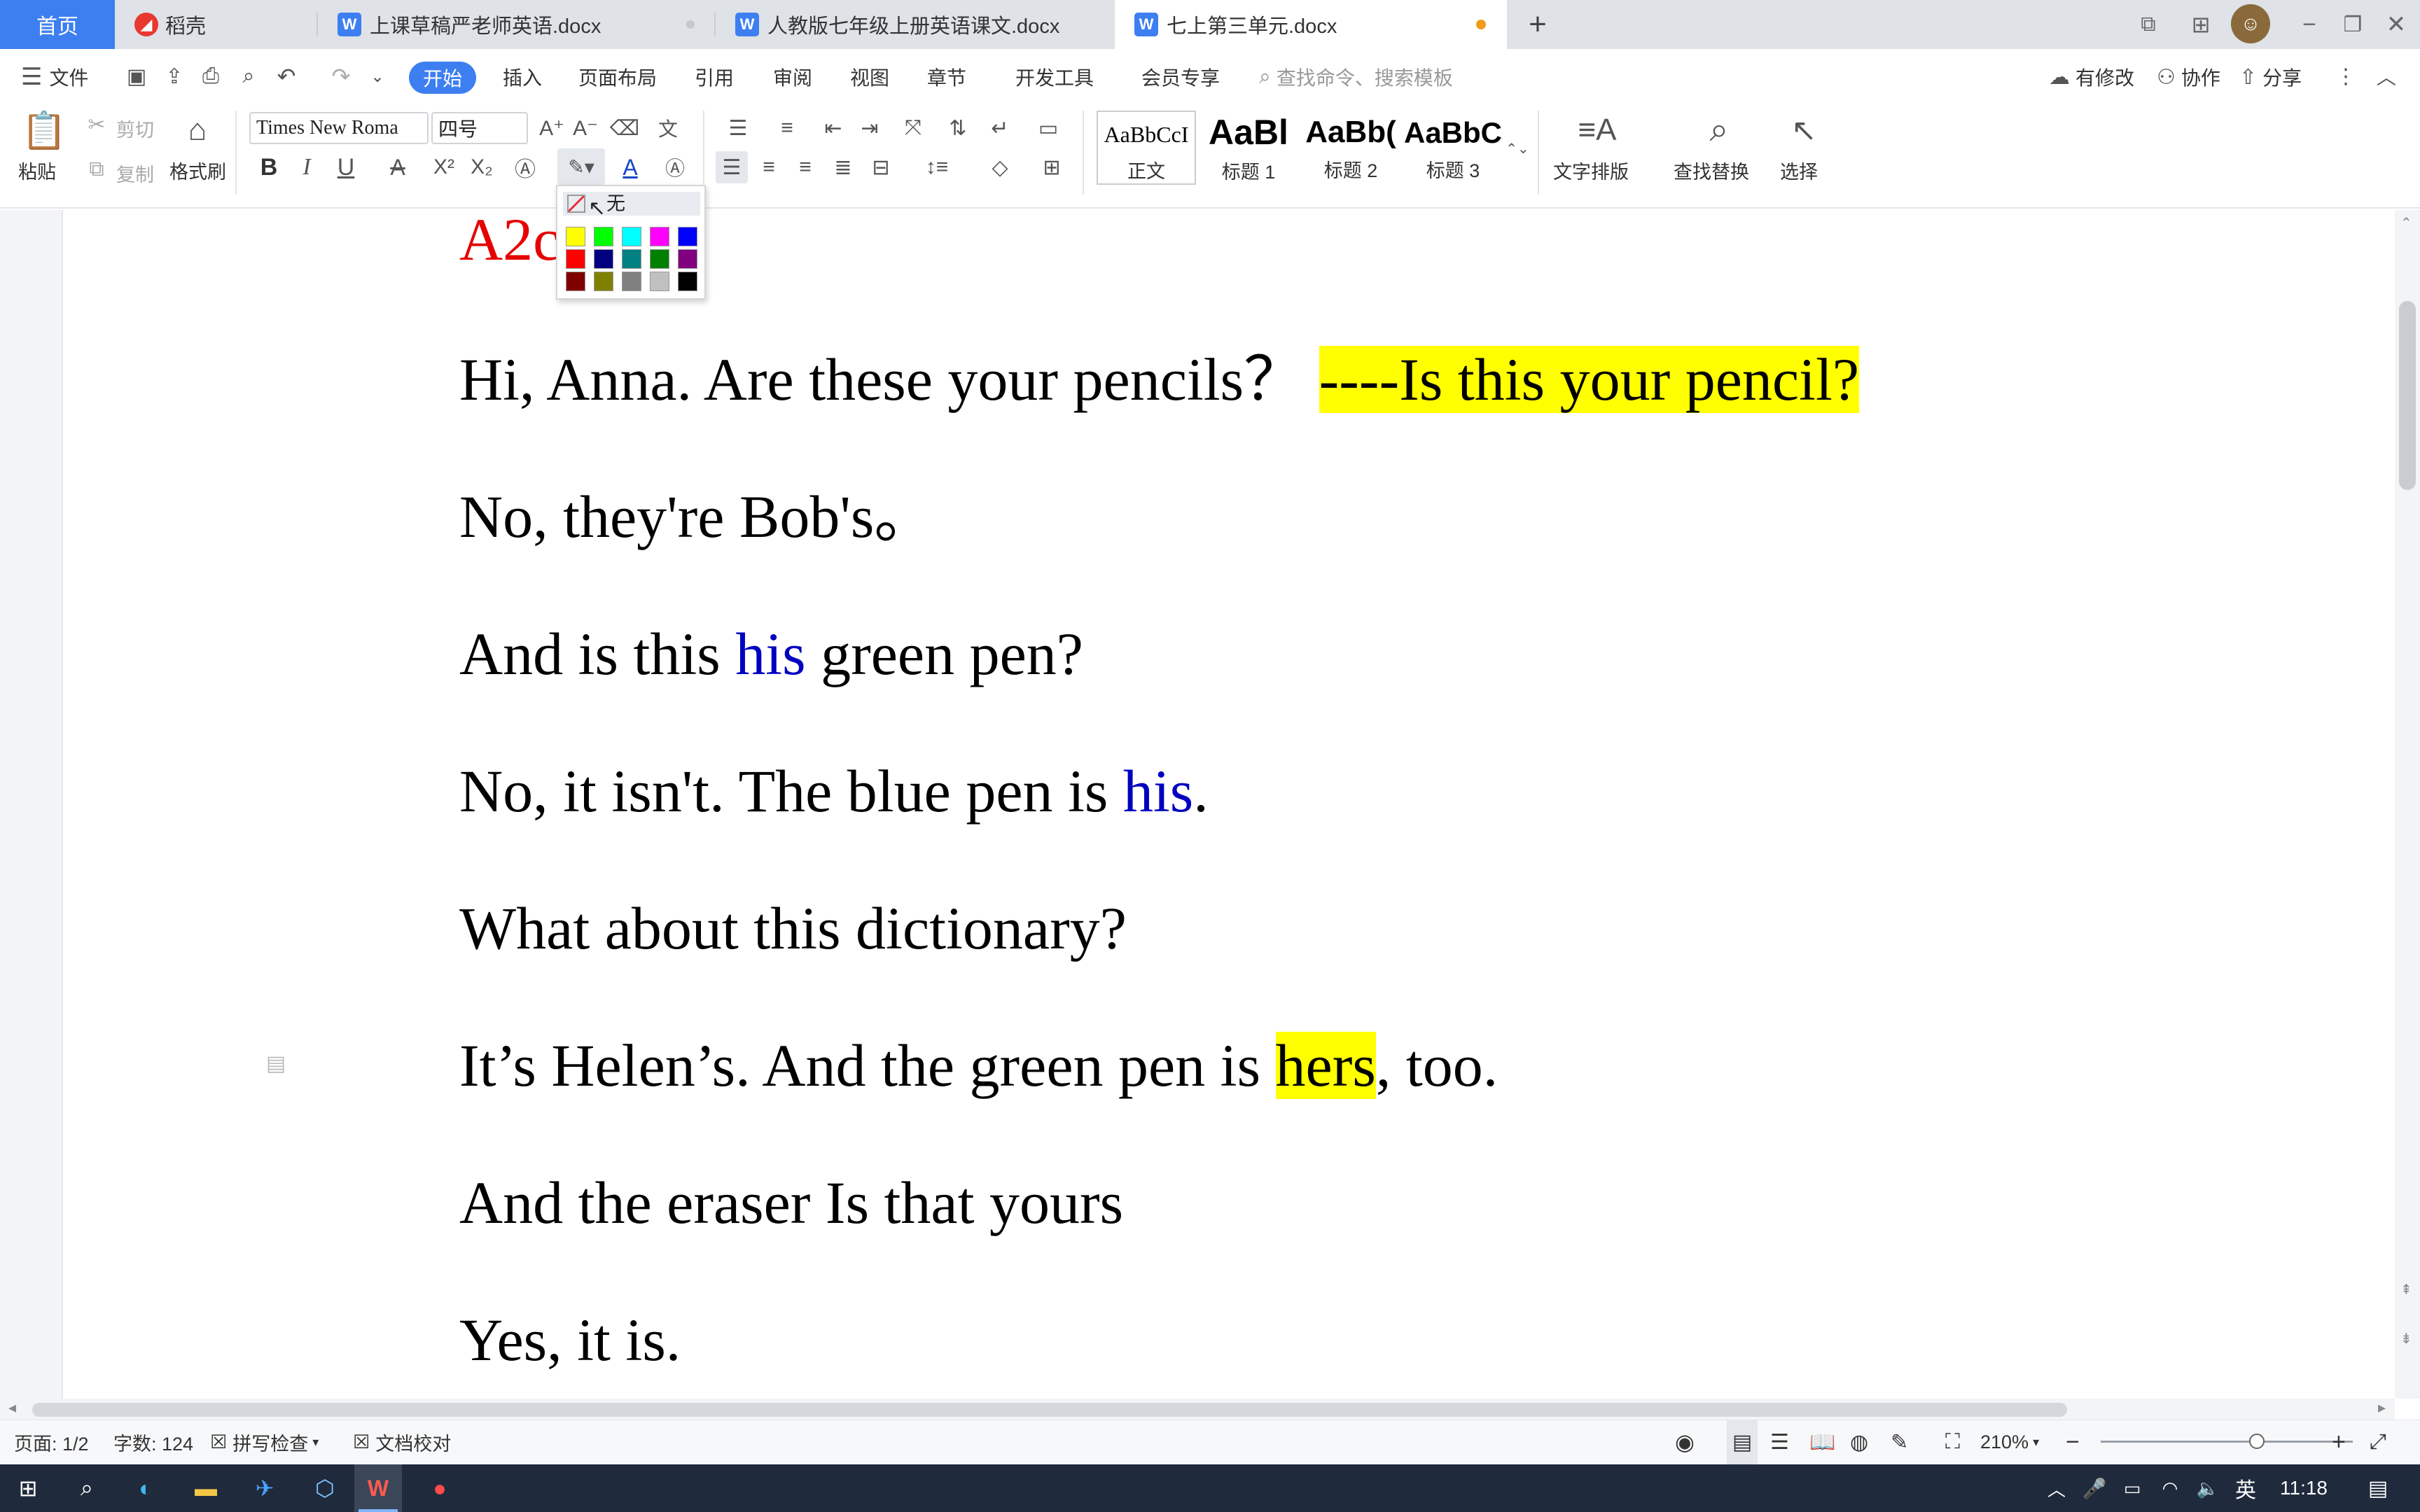 Image resolution: width=2420 pixels, height=1512 pixels. I want to click on phonetic-guide-icon: 文, so click(668, 128).